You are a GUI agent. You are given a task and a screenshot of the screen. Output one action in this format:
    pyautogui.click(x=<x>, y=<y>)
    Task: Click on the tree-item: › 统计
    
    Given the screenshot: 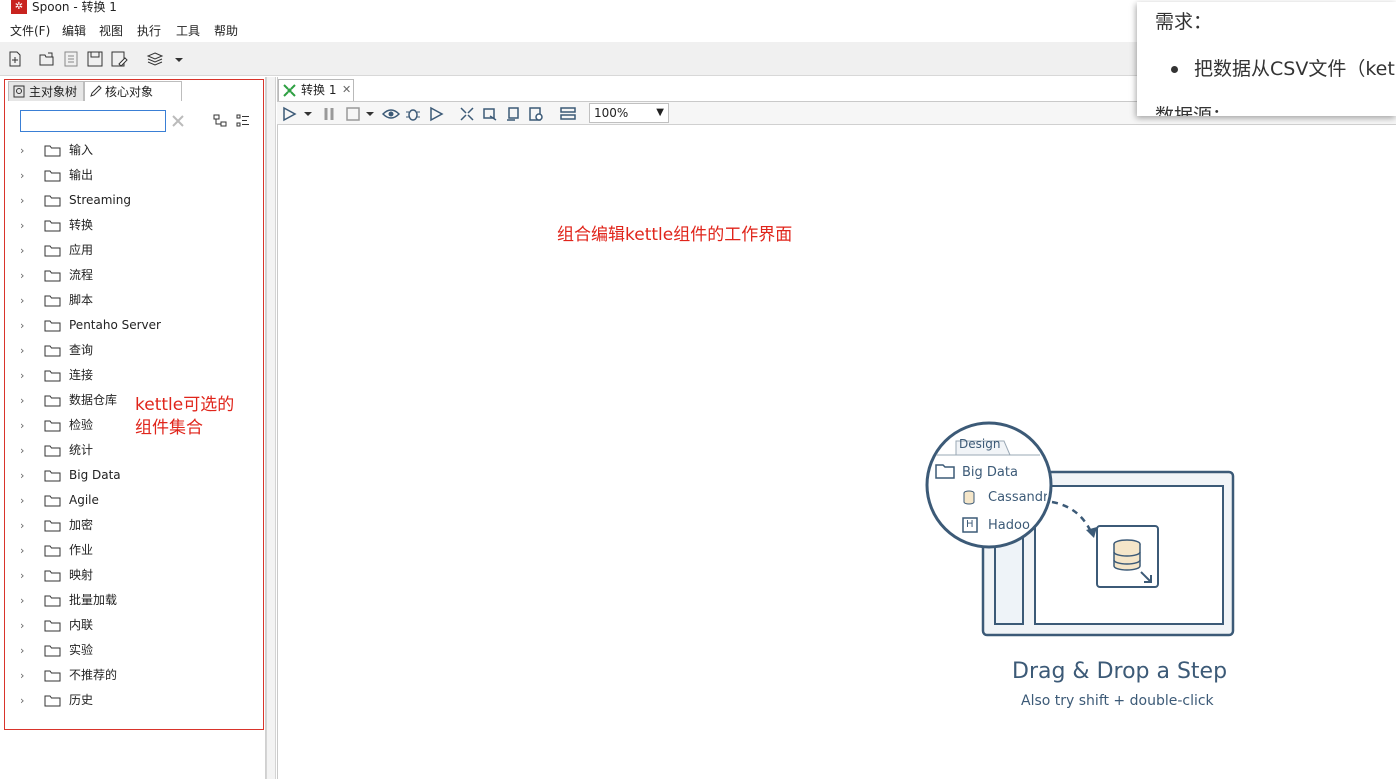 What is the action you would take?
    pyautogui.click(x=138, y=451)
    